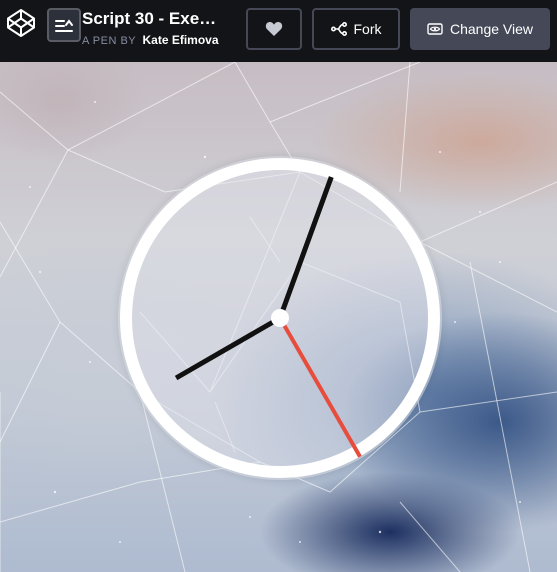 This screenshot has height=572, width=557. I want to click on fork-icon, so click(338, 29).